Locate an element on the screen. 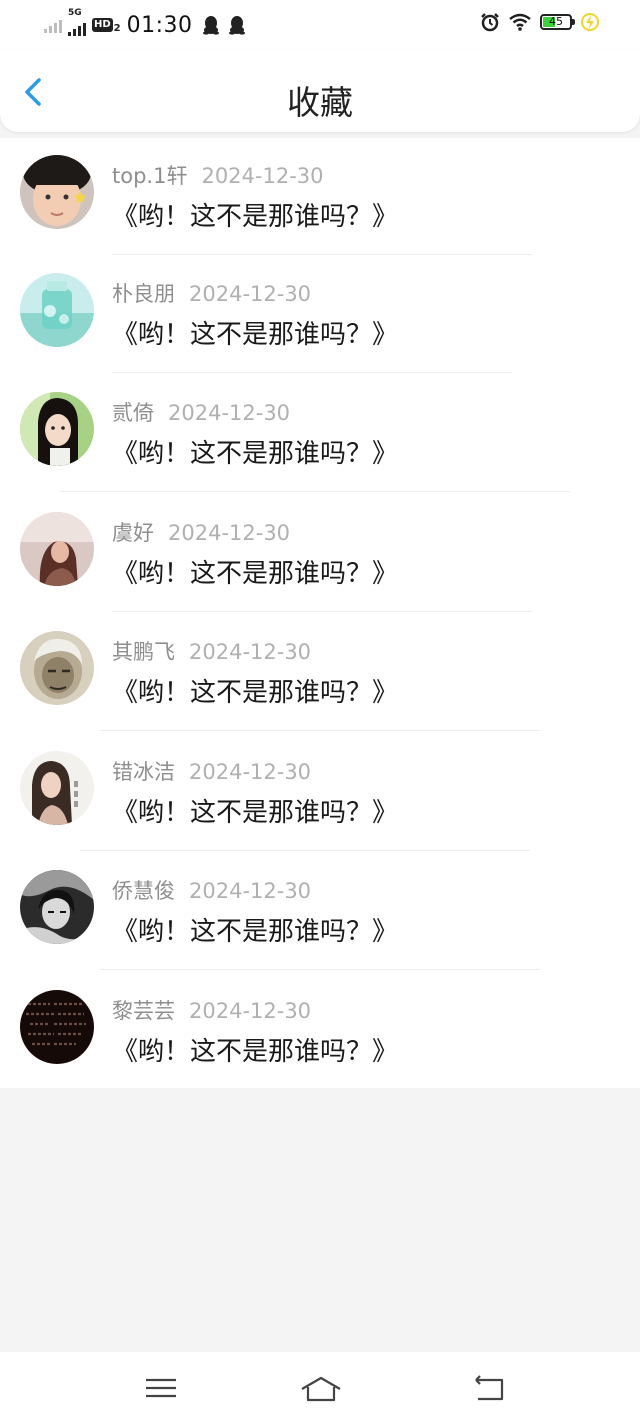 The height and width of the screenshot is (1427, 640). list-item: 虞好 2024-12-30 《哟！这不是那谁吗？》 is located at coordinates (320, 554).